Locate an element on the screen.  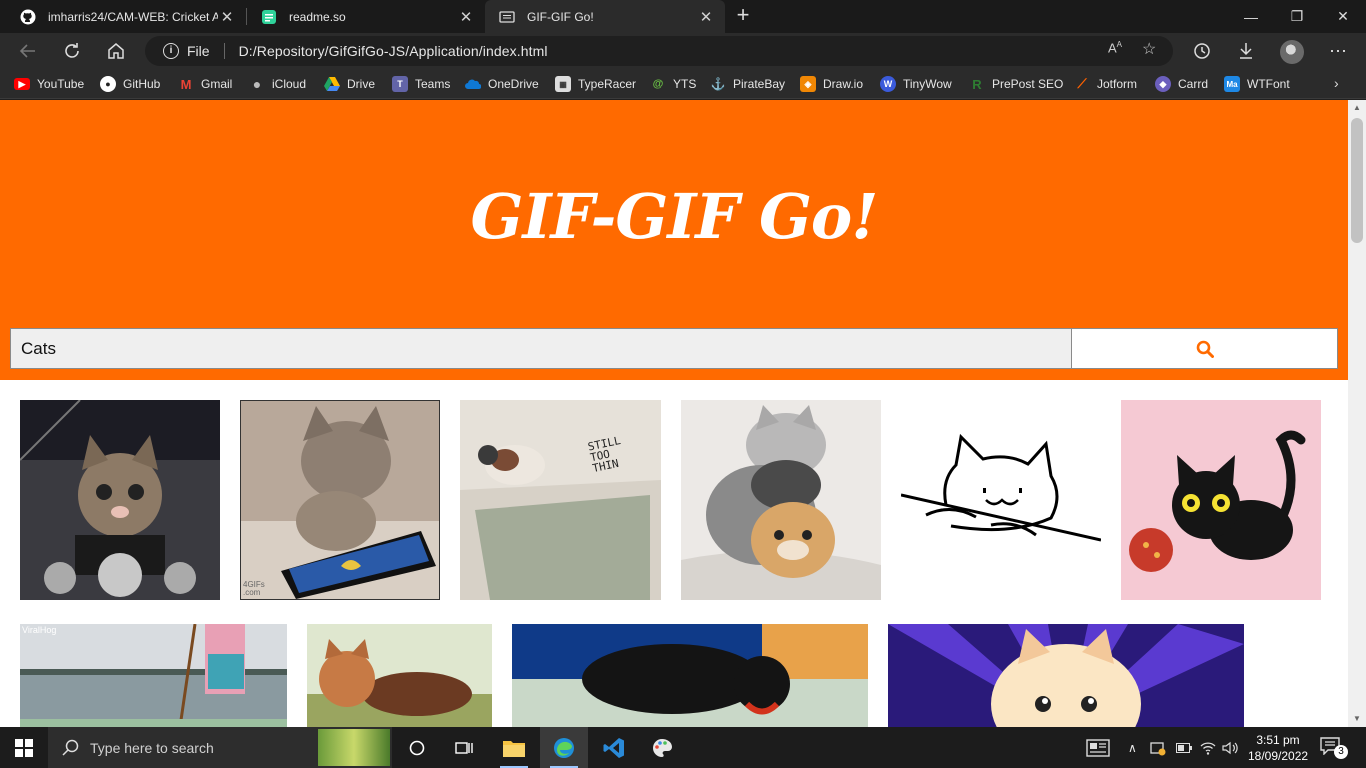
github-icon: ● is located at coordinates (108, 84).